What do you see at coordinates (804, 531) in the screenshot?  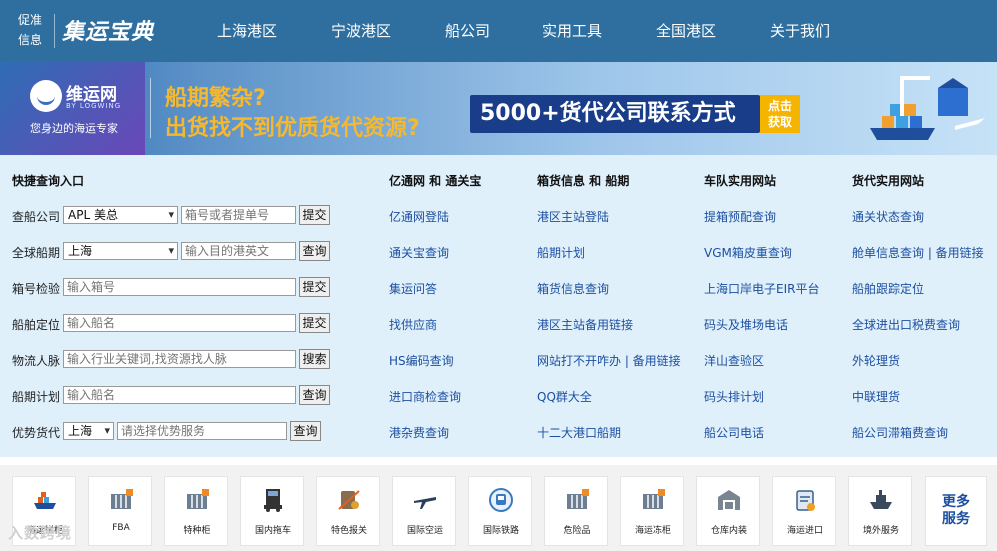 I see `service-item-label: 海运进口` at bounding box center [804, 531].